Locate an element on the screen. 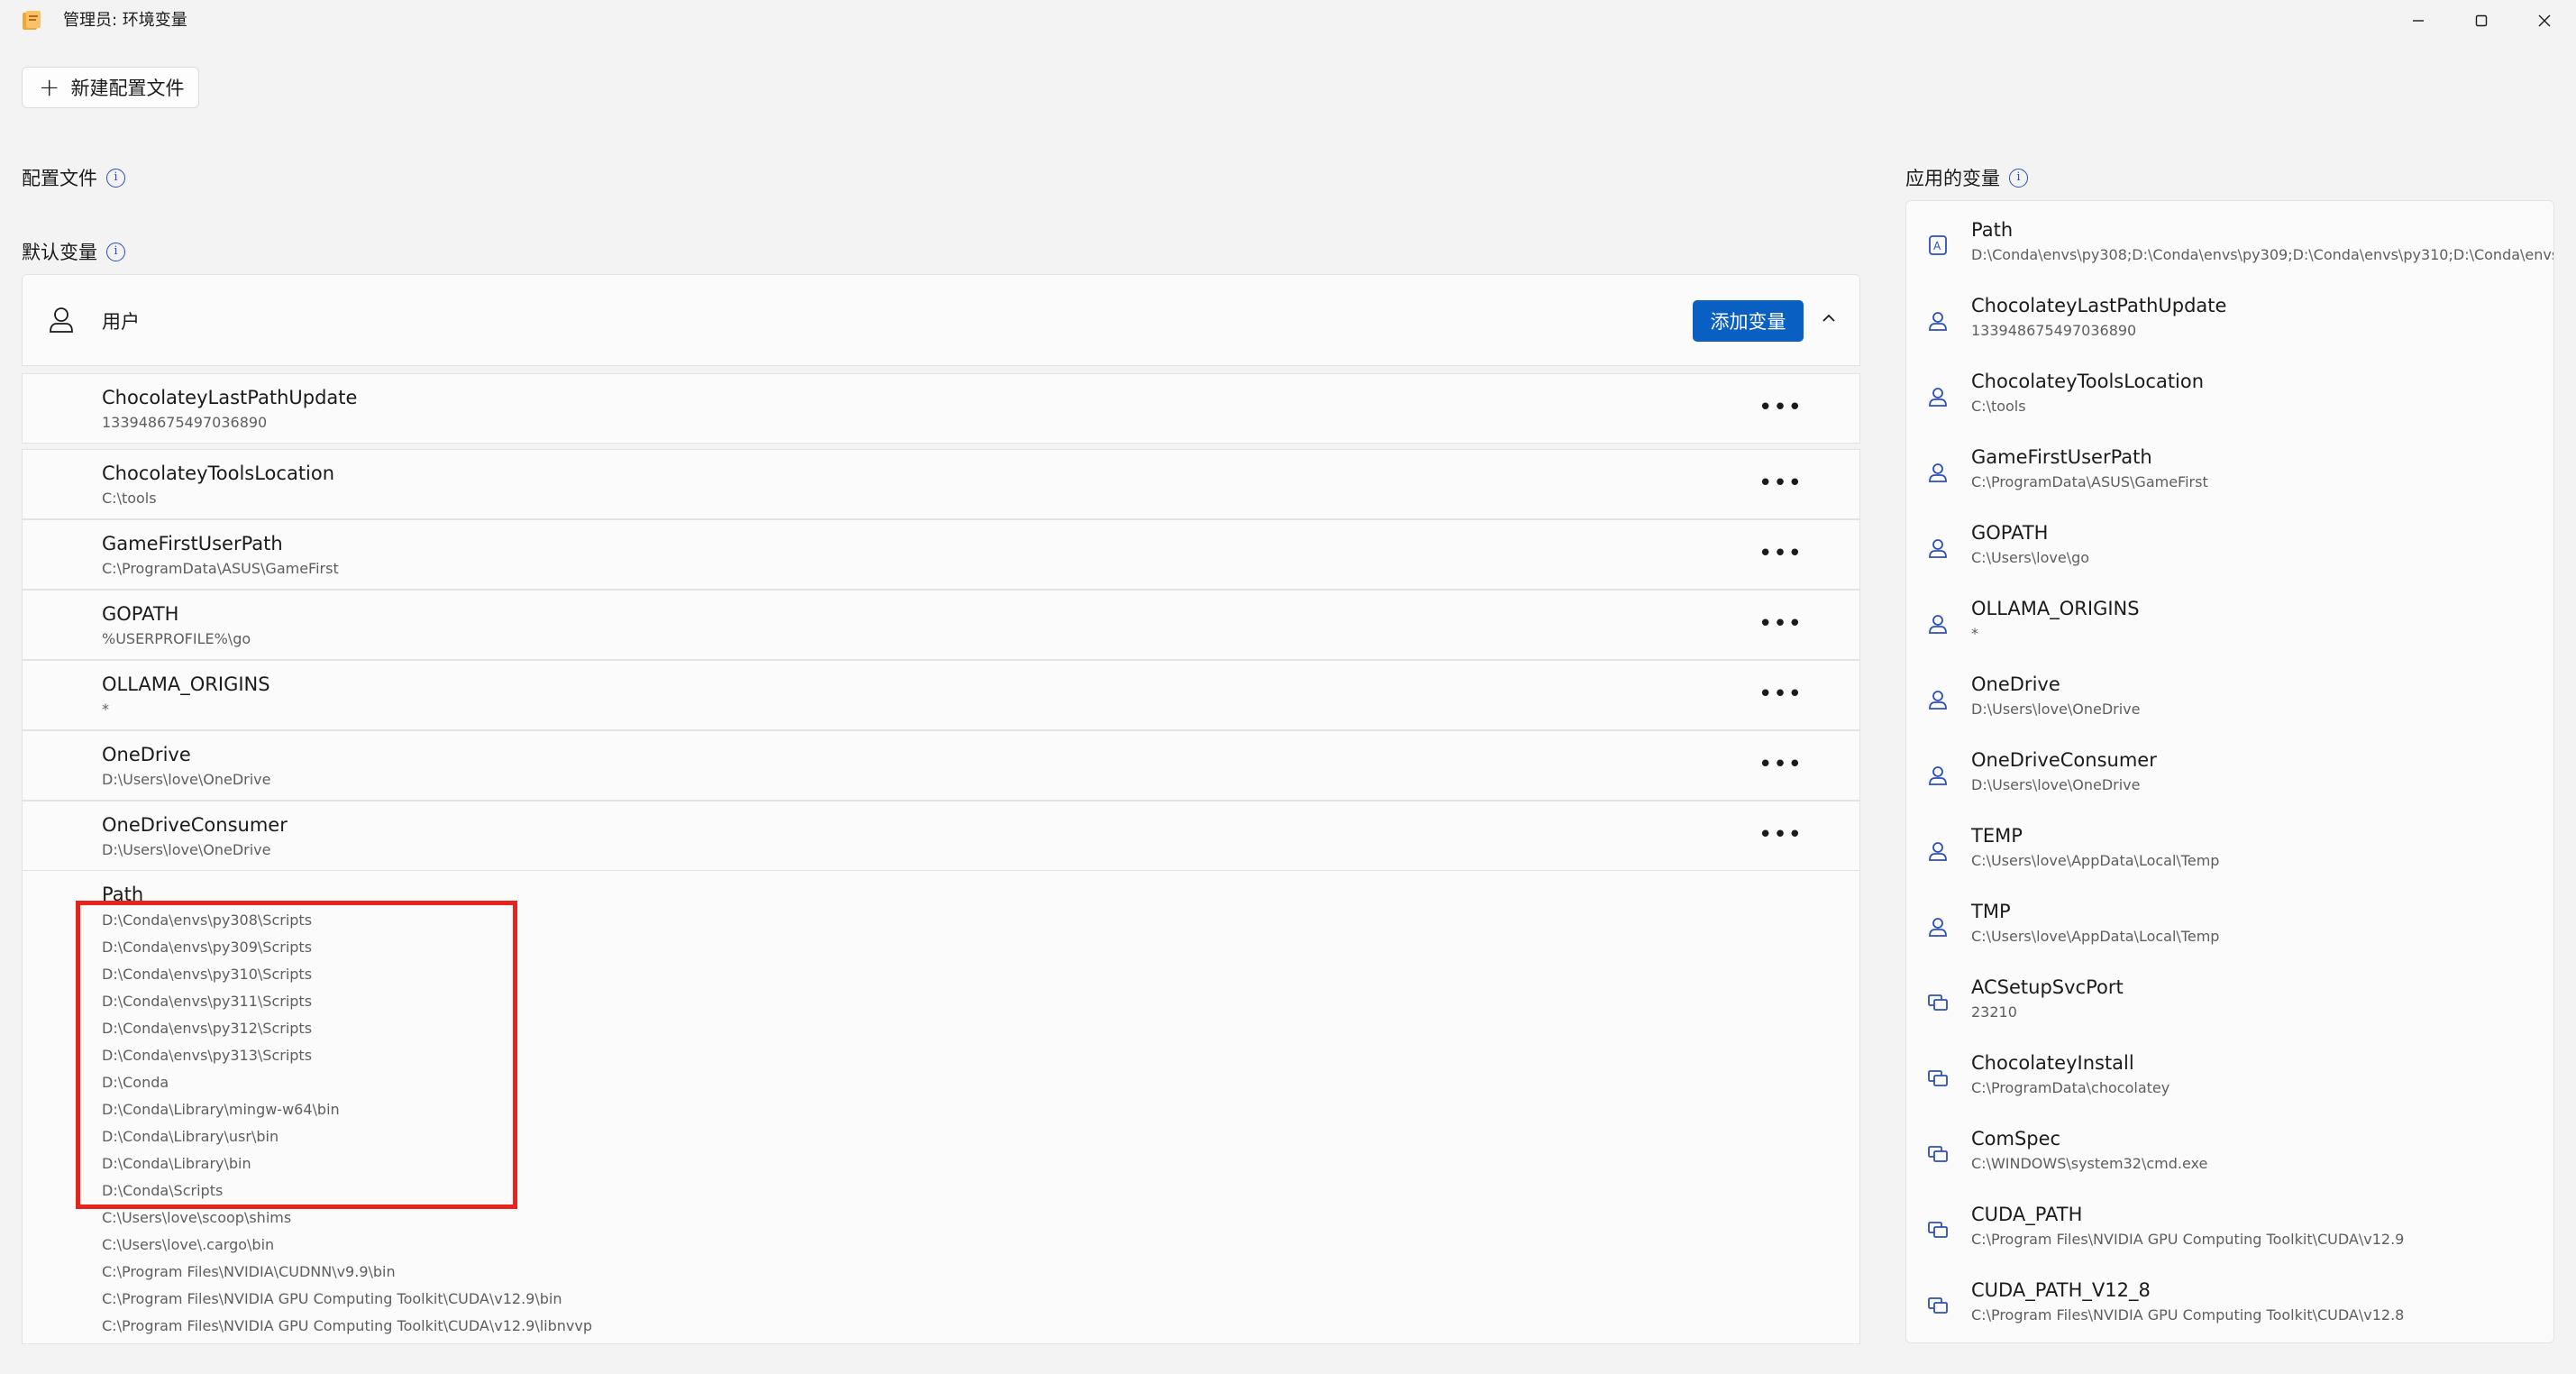  variable-value: D:\Users\love\OneDrive is located at coordinates (186, 849).